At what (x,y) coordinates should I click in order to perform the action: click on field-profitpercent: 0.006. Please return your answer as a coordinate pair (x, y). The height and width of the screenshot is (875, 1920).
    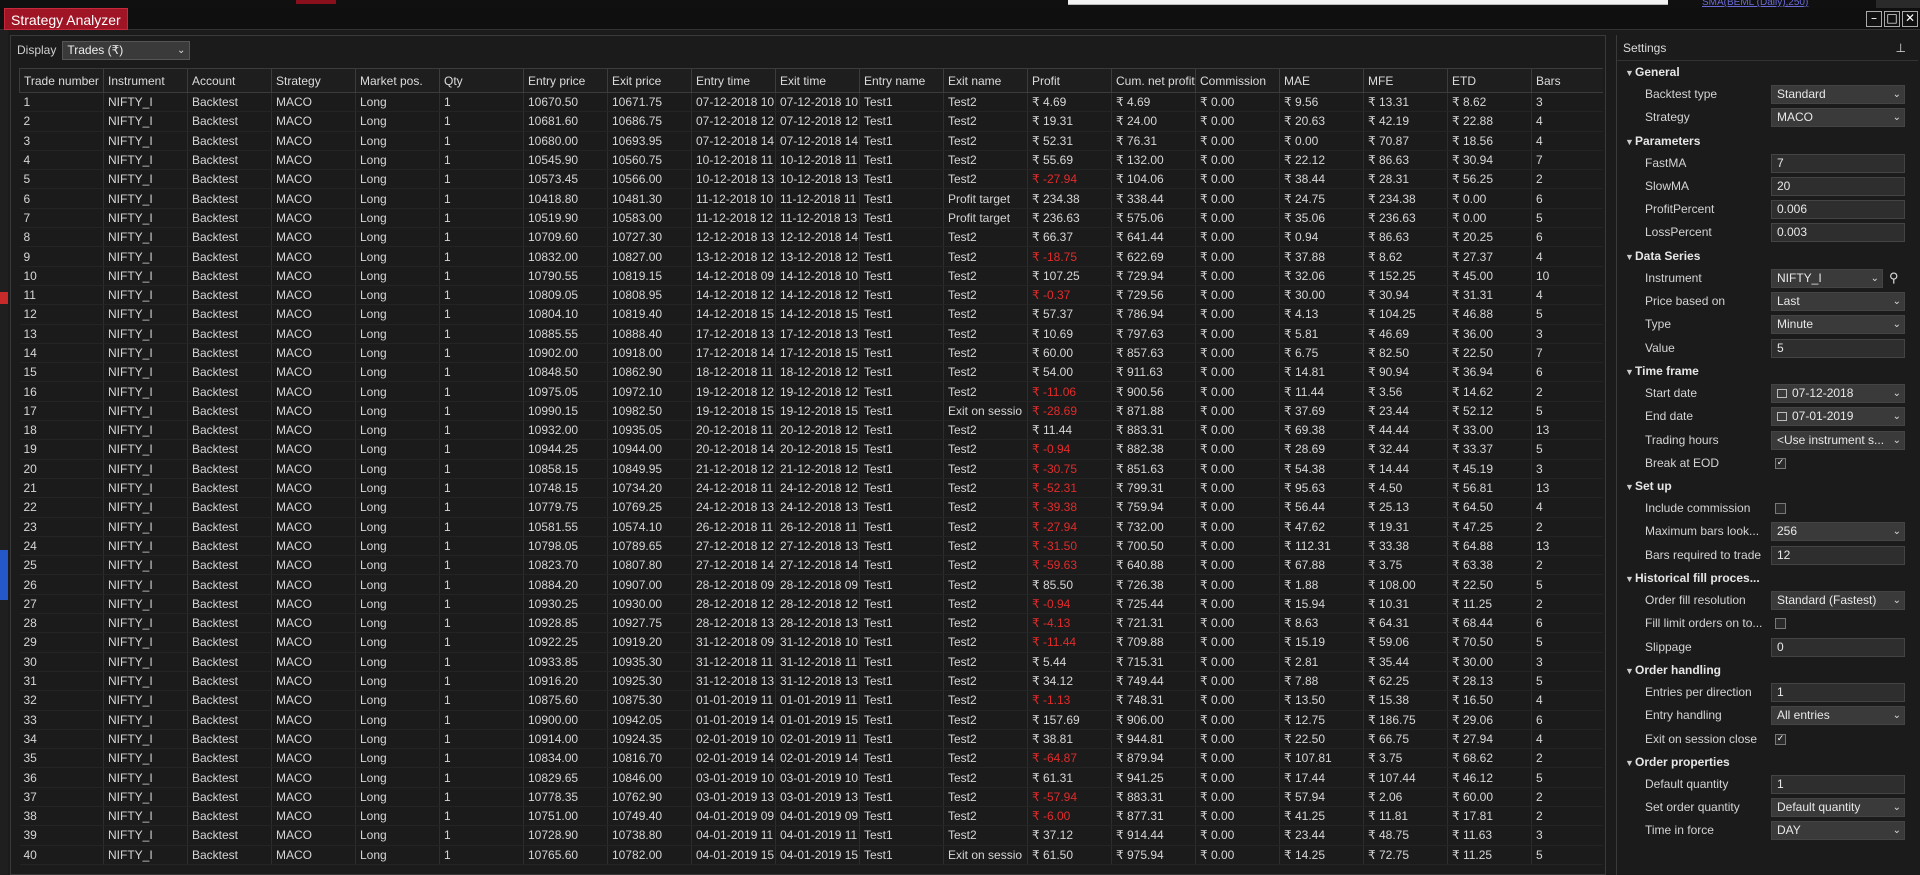
    Looking at the image, I should click on (1838, 210).